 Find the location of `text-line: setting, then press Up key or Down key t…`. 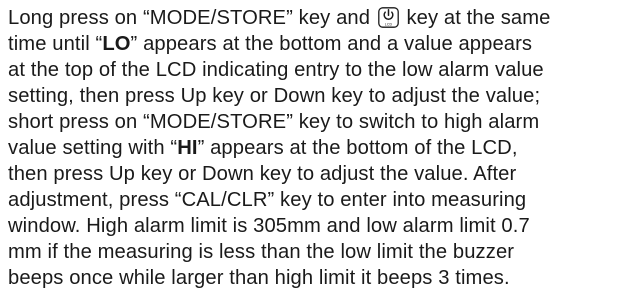

text-line: setting, then press Up key or Down key t… is located at coordinates (313, 96).